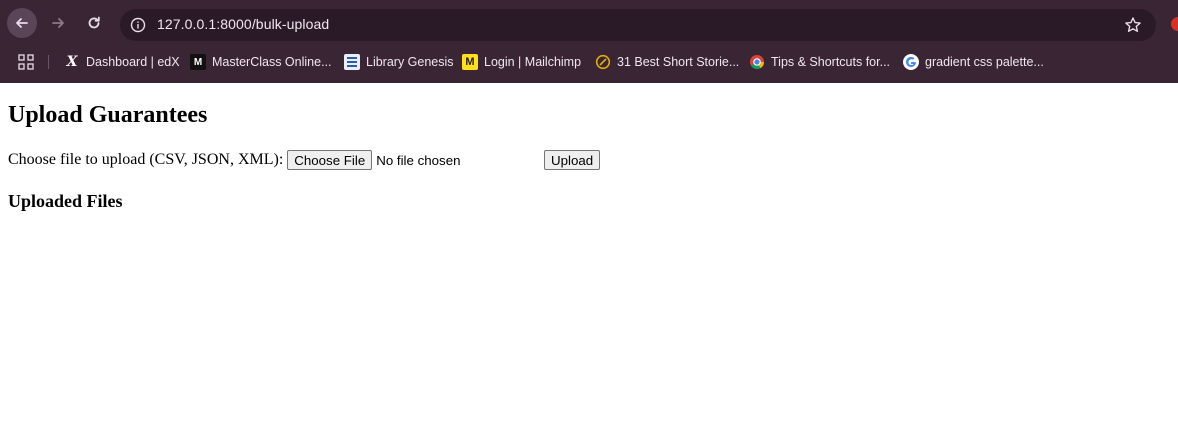  Describe the element at coordinates (138, 25) in the screenshot. I see `site-info-icon` at that location.